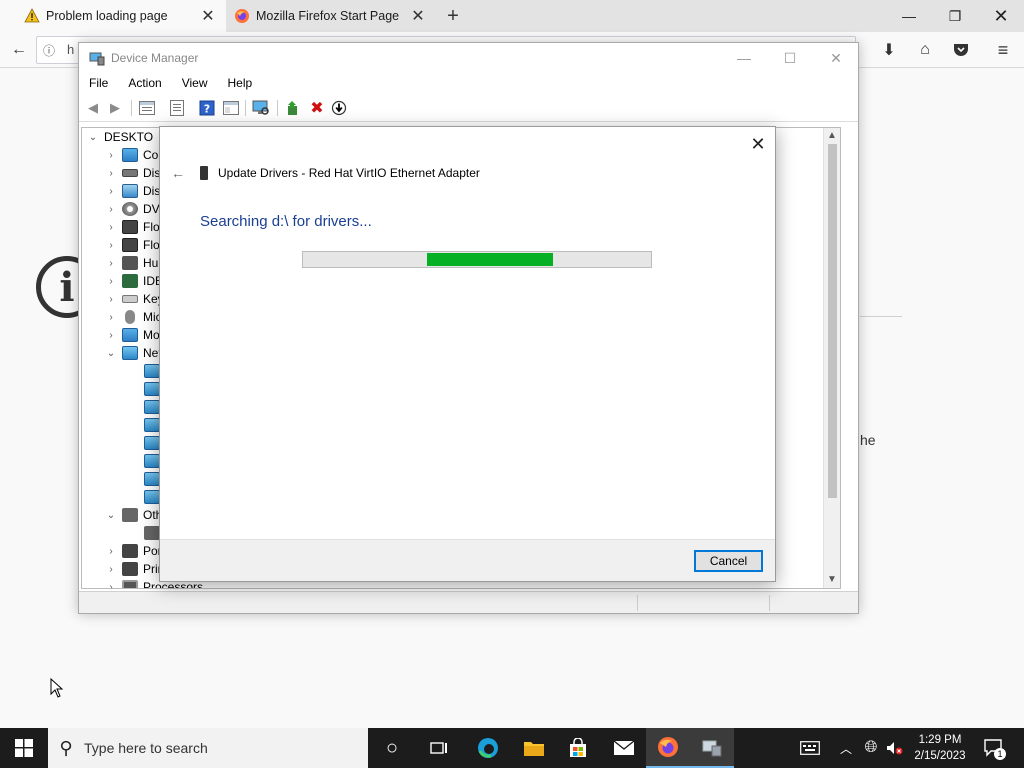 The height and width of the screenshot is (768, 1024). Describe the element at coordinates (147, 108) in the screenshot. I see `show-hide-console-tree-icon` at that location.